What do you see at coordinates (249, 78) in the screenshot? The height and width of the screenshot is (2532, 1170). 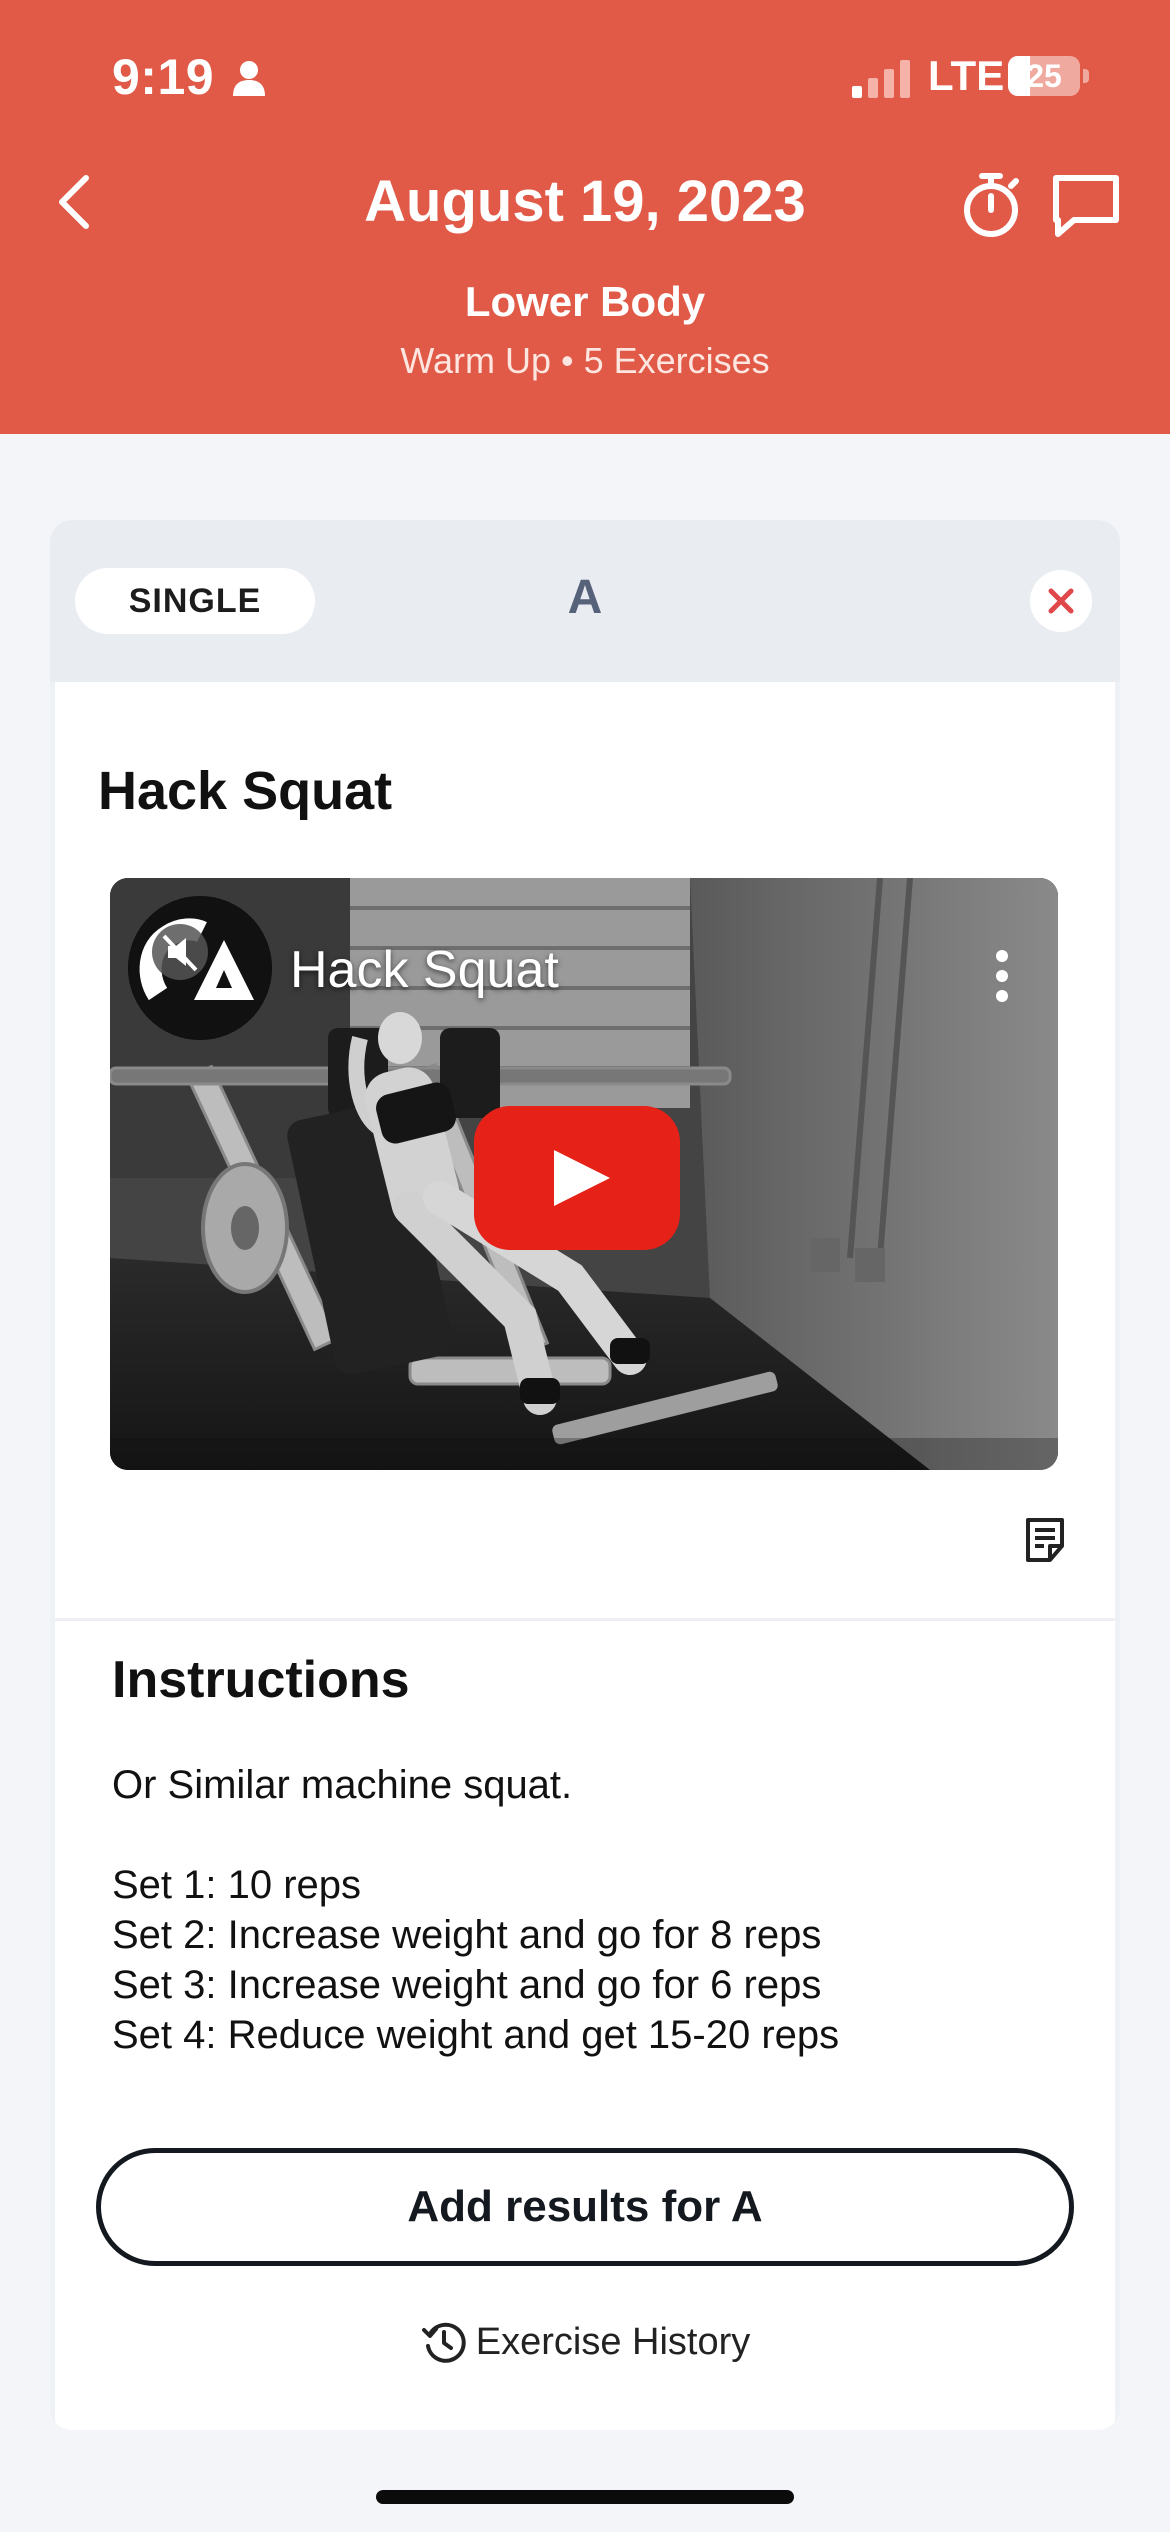 I see `person-icon` at bounding box center [249, 78].